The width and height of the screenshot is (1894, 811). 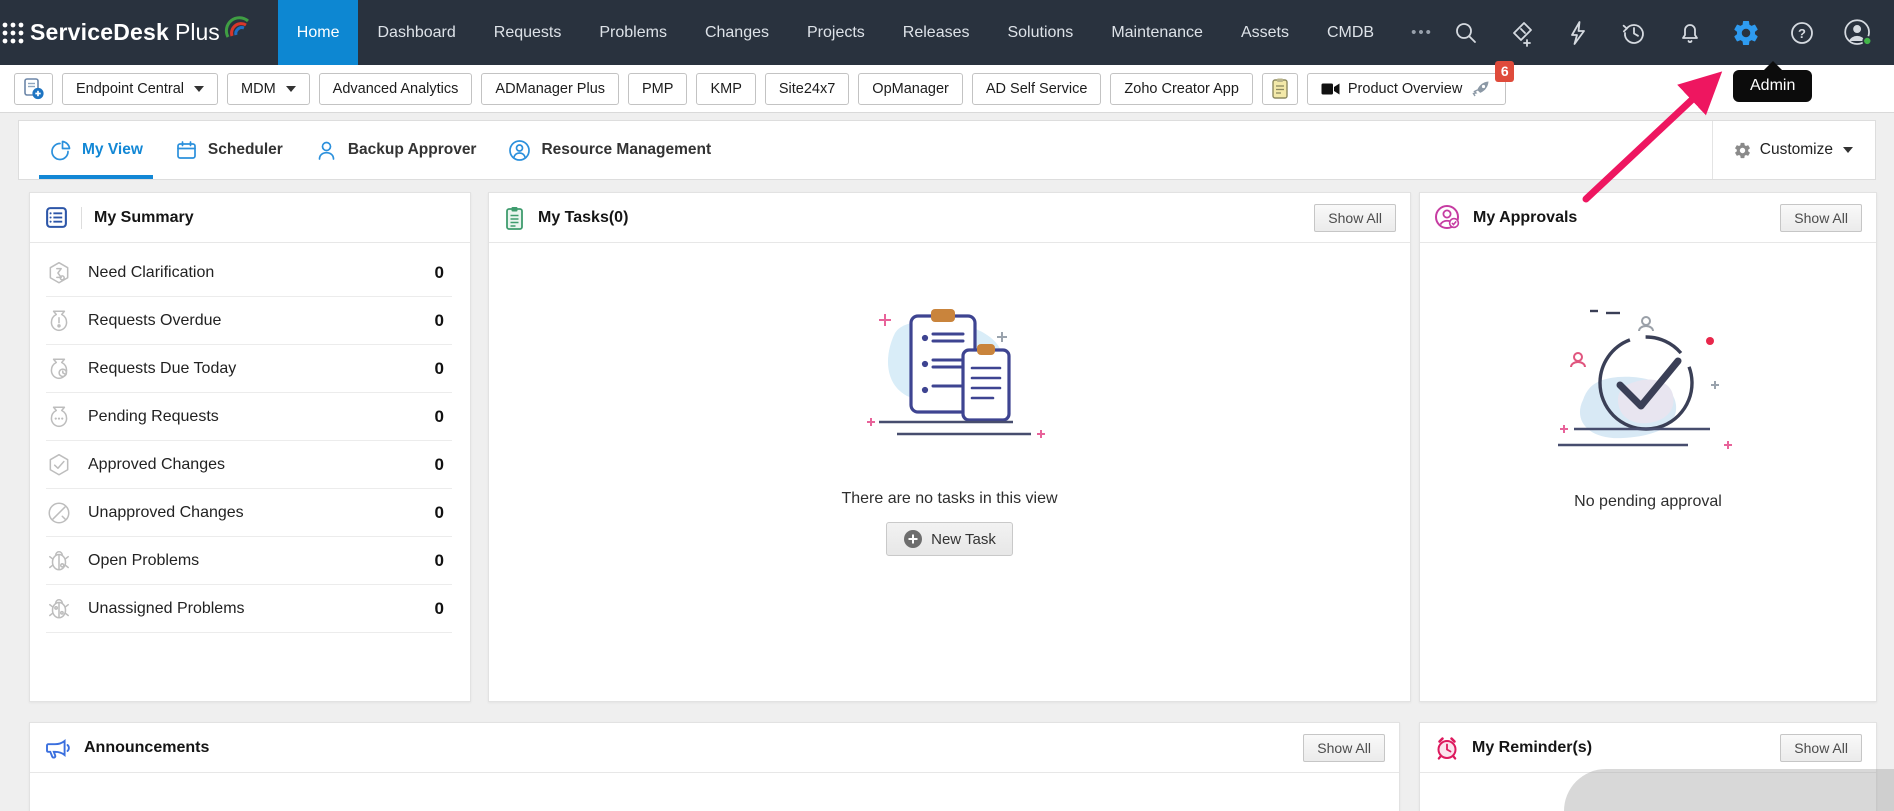 What do you see at coordinates (836, 32) in the screenshot?
I see `nav-item-projects: Projects` at bounding box center [836, 32].